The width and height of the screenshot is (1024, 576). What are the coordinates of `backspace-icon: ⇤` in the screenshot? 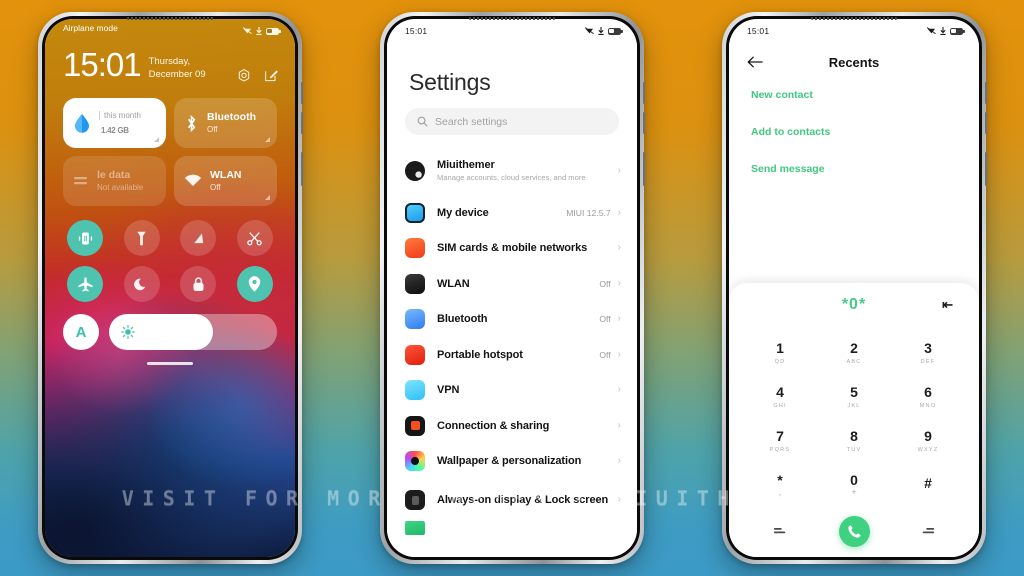 It's located at (947, 305).